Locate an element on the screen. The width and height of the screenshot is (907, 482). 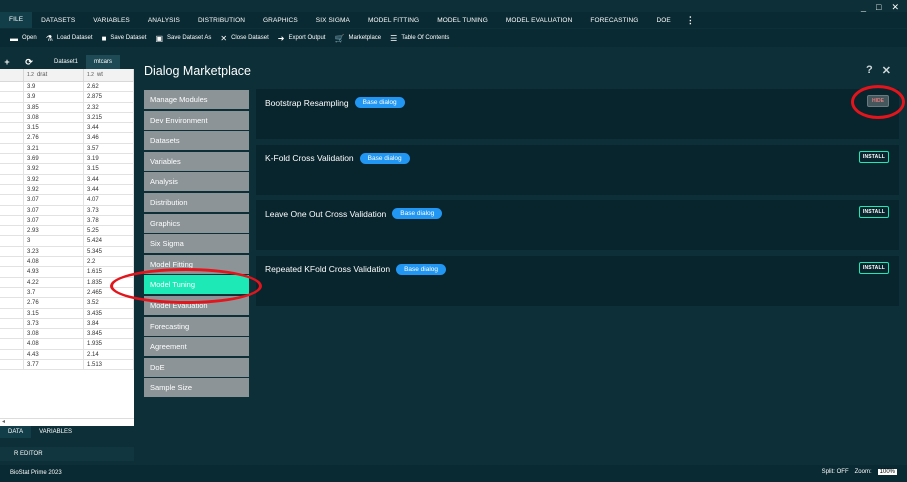
hide-button: HIDE is located at coordinates (878, 101).